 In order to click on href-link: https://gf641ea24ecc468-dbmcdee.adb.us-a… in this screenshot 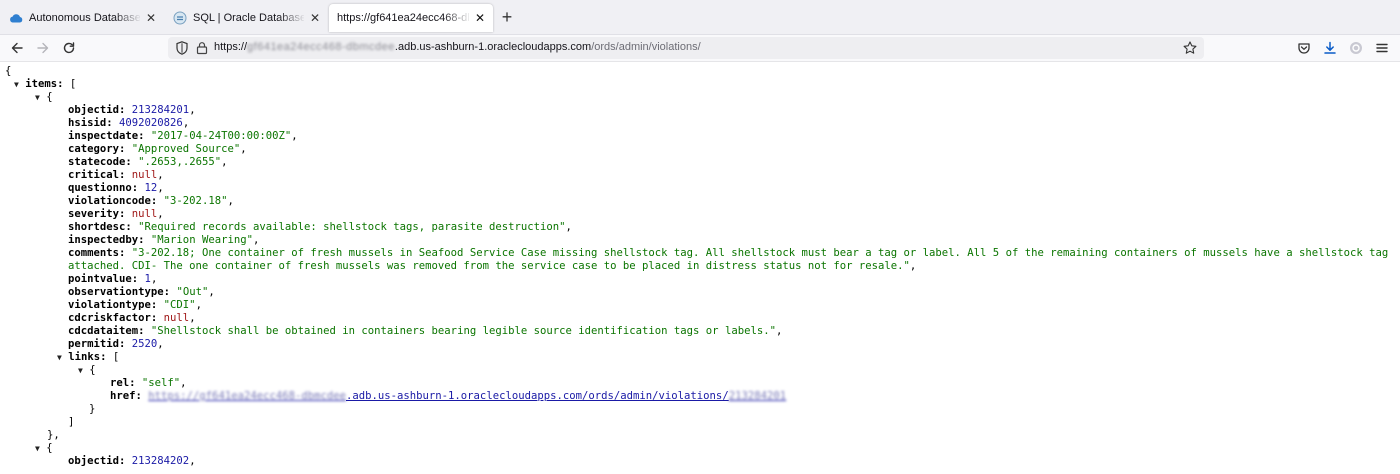, I will do `click(467, 396)`.